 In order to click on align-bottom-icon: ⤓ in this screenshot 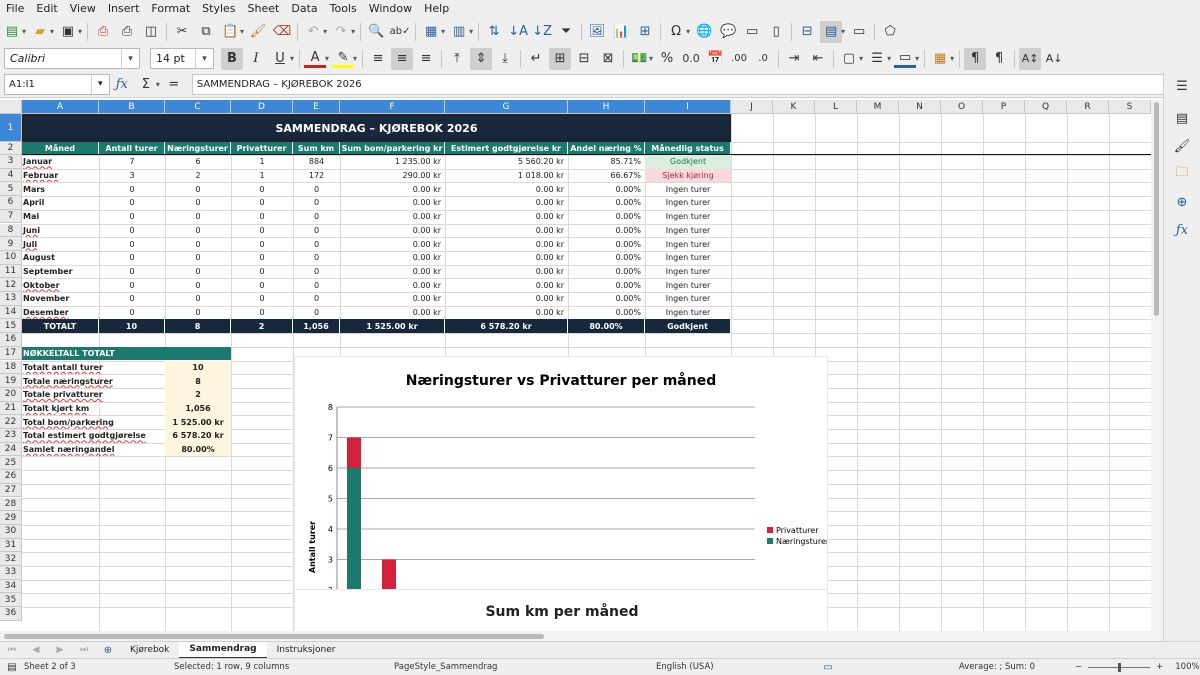, I will do `click(505, 59)`.